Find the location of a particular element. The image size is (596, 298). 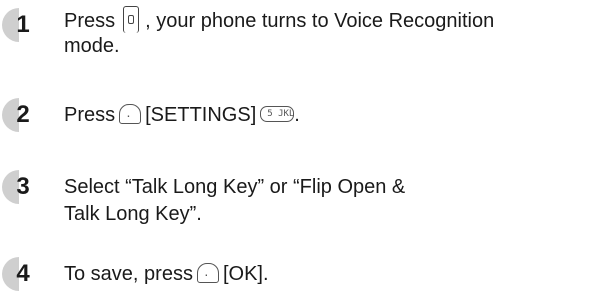

step-number-badge: 1 is located at coordinates (20, 25).